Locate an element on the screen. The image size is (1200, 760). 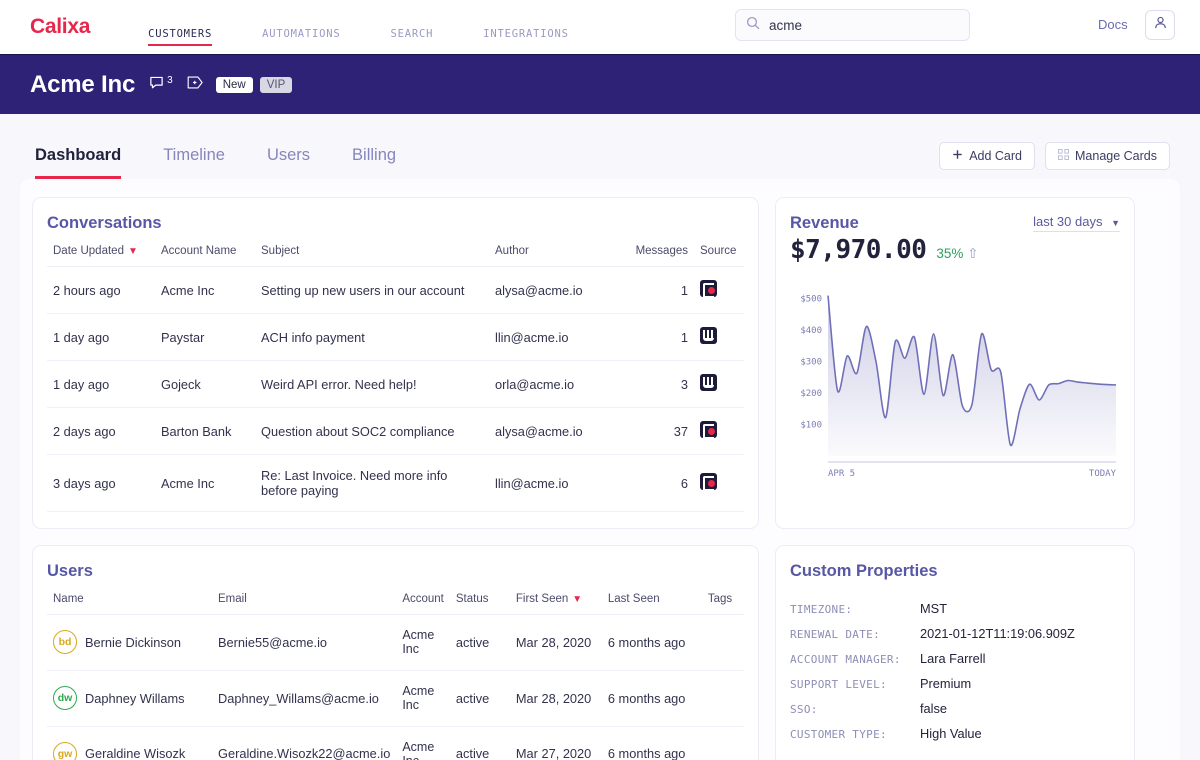
tab-billing: Billing is located at coordinates (374, 162).